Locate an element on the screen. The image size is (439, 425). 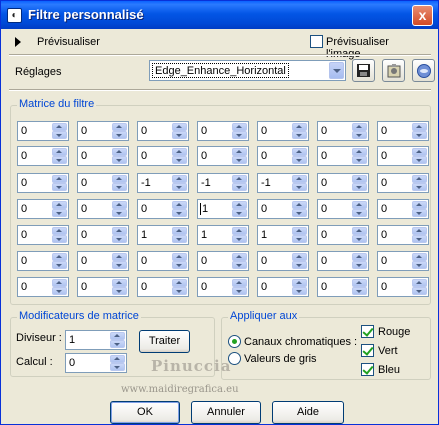
bias-input: 0 is located at coordinates (96, 363).